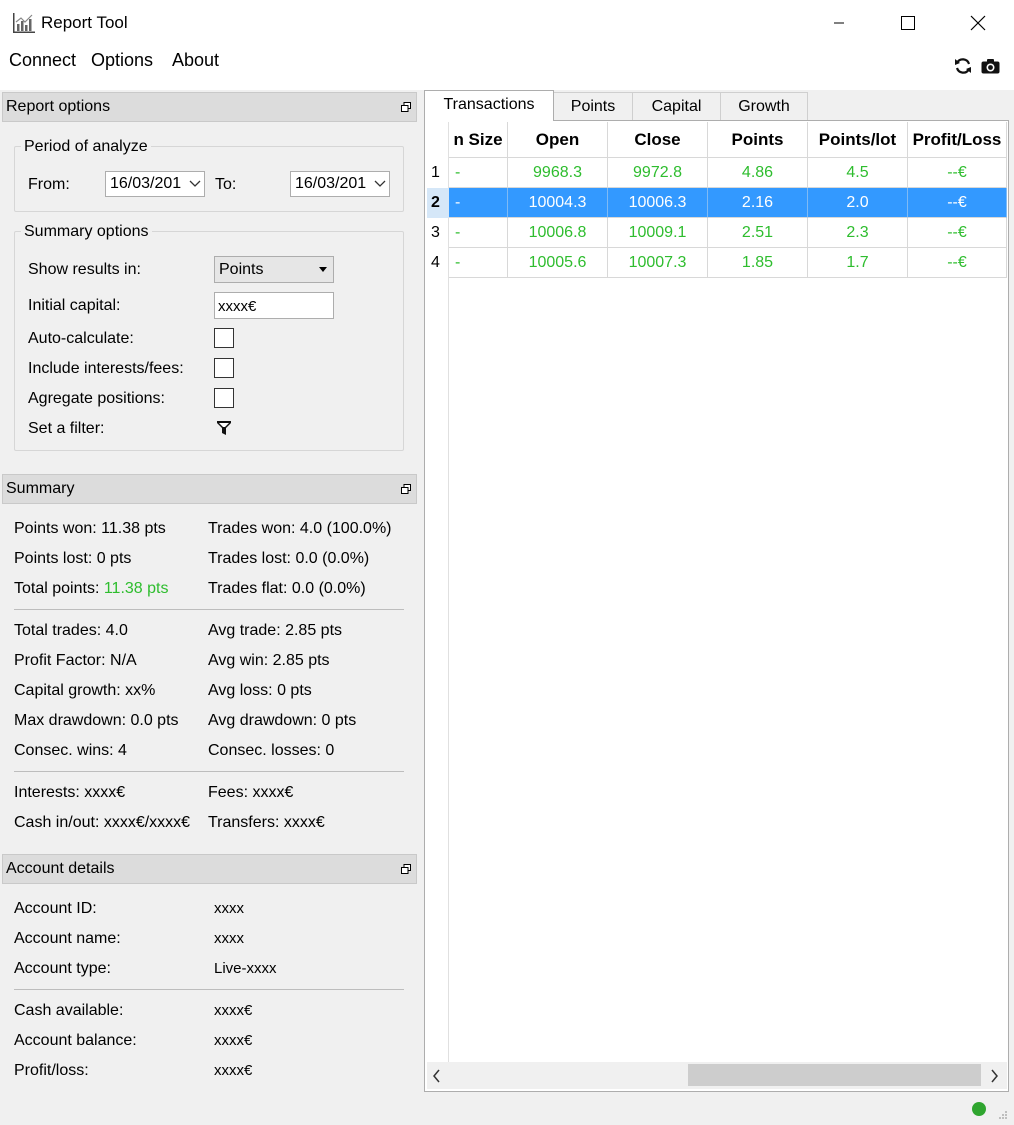 The image size is (1014, 1125). I want to click on profit-loss-label: Profit/loss:, so click(51, 1070).